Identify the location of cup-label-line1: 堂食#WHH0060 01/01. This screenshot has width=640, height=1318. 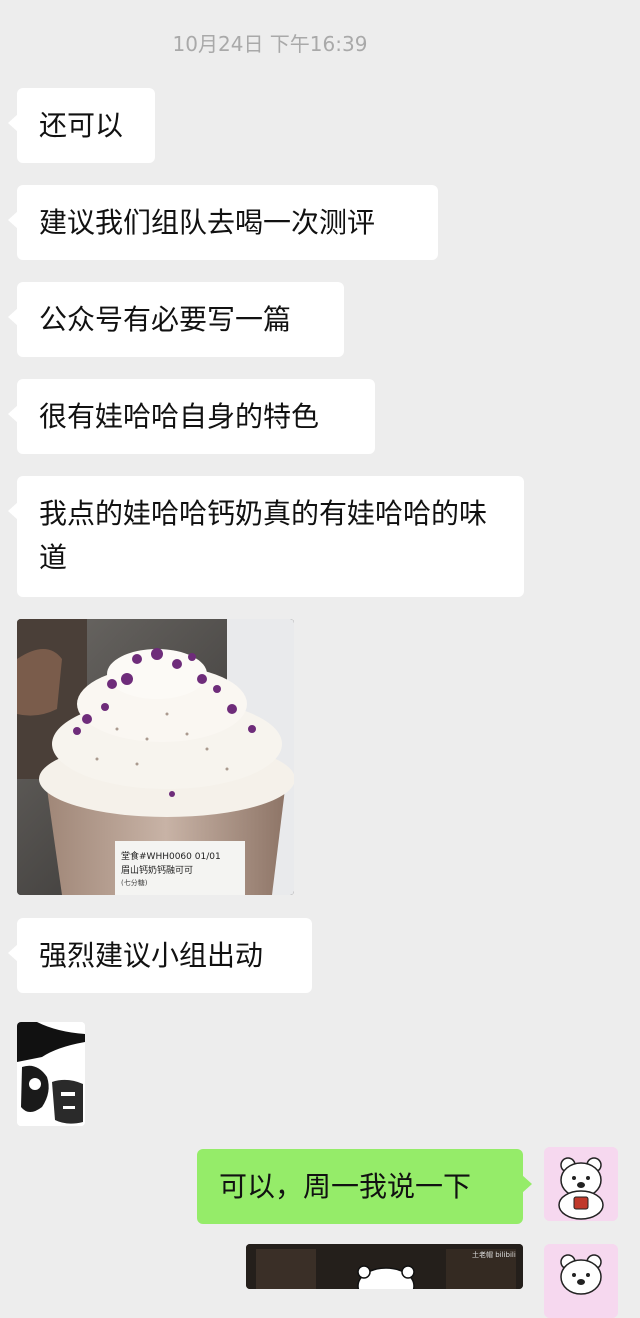
(171, 856).